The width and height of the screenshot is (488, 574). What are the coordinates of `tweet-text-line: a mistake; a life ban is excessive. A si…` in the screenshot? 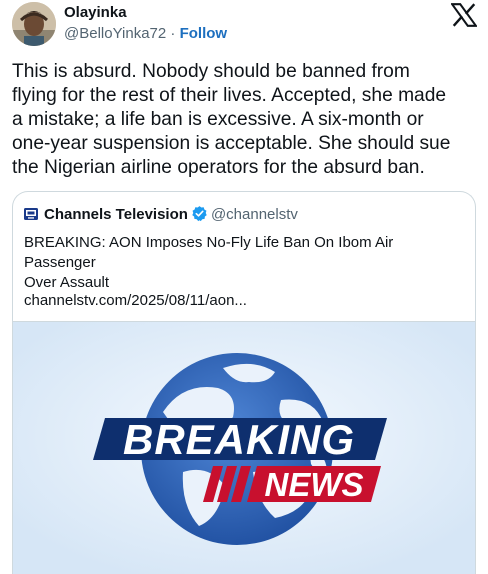 It's located at (218, 119).